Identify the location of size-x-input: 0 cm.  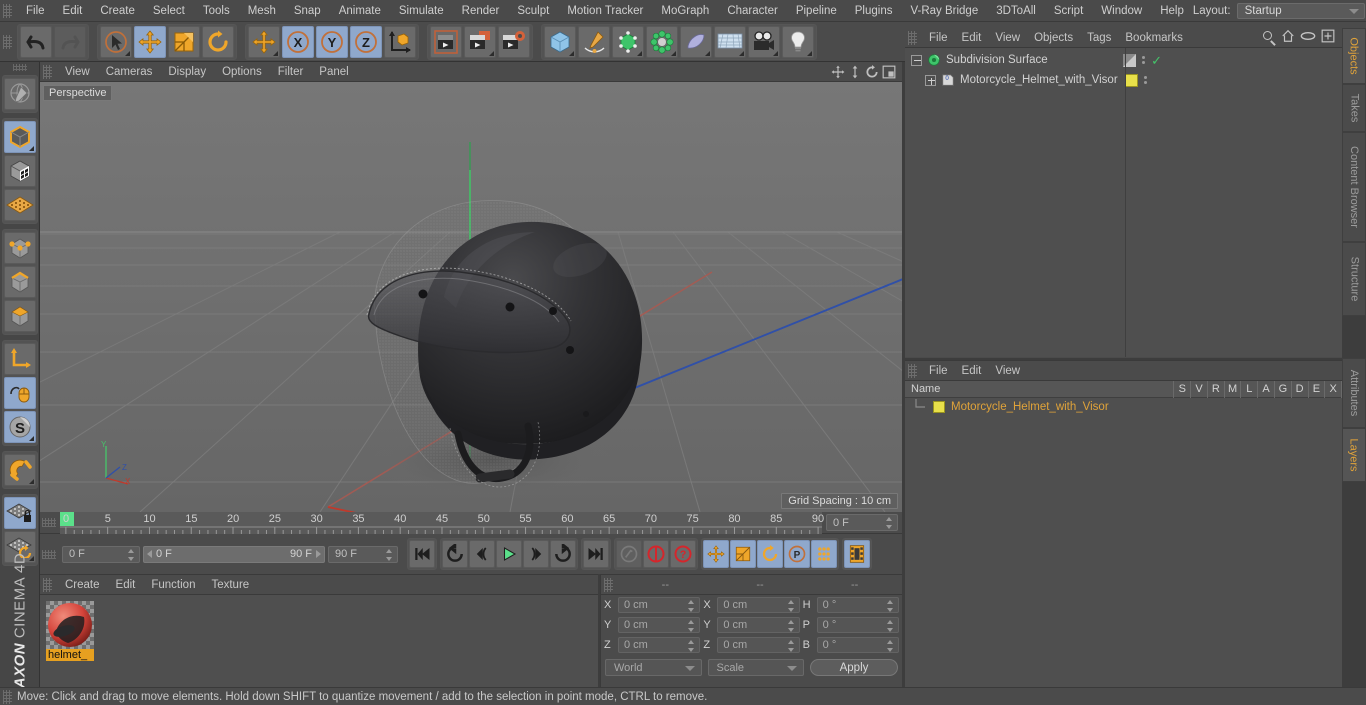
(758, 605).